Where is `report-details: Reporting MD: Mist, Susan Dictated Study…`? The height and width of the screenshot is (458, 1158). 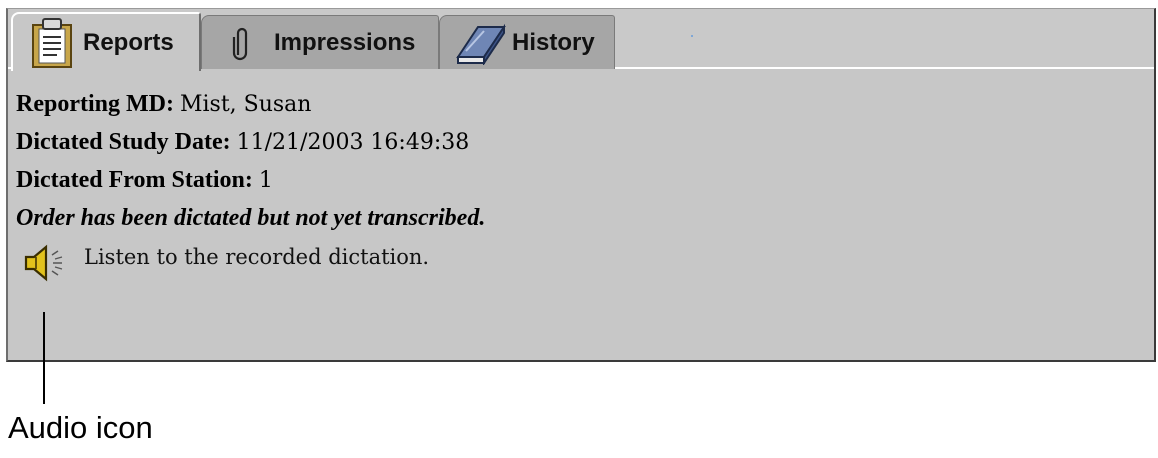 report-details: Reporting MD: Mist, Susan Dictated Study… is located at coordinates (250, 161).